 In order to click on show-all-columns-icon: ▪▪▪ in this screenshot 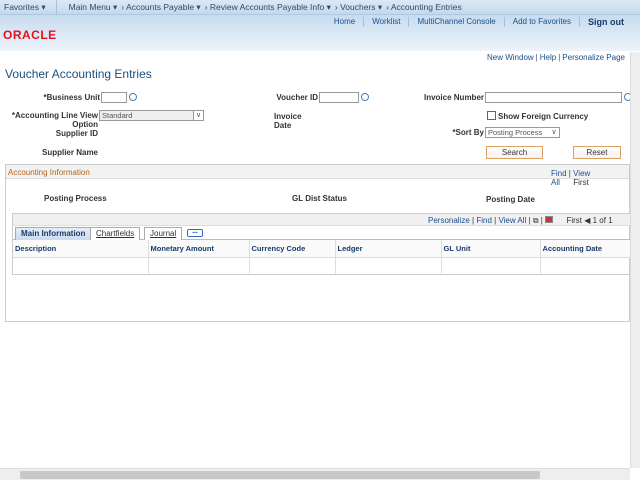, I will do `click(195, 233)`.